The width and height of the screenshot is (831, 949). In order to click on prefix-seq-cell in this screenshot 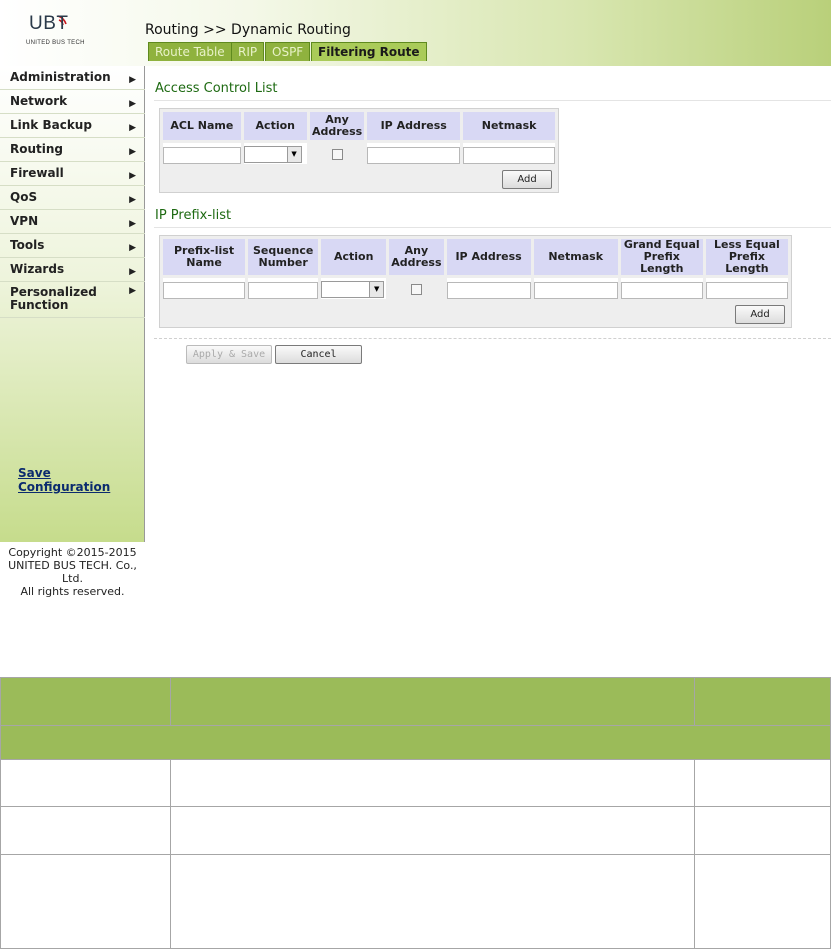, I will do `click(283, 288)`.